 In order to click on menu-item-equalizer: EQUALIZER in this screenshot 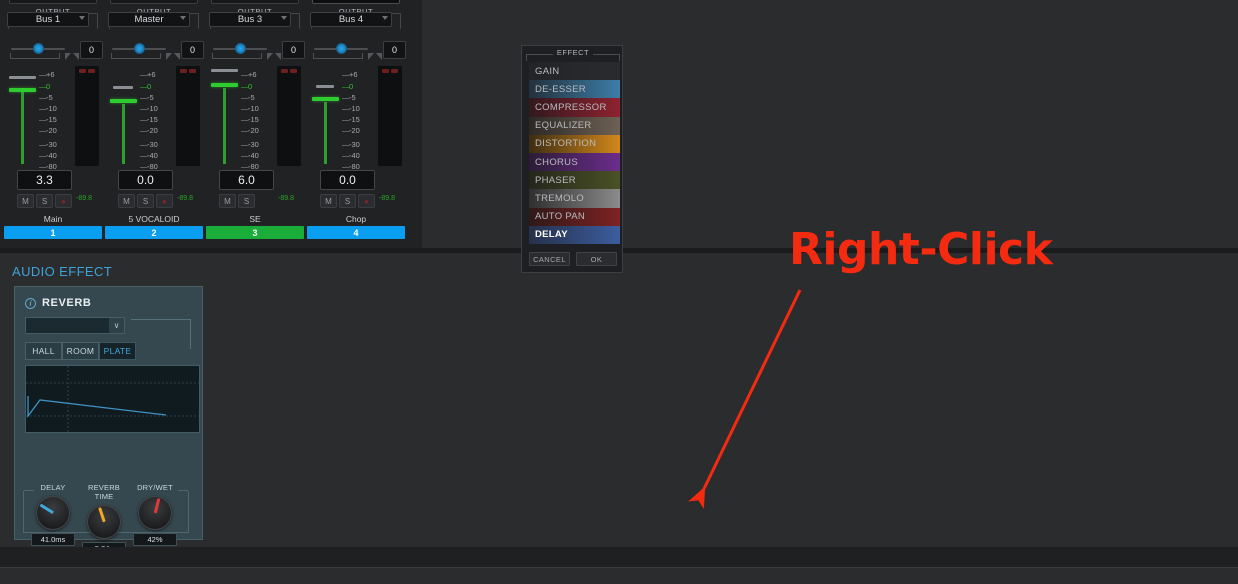, I will do `click(574, 125)`.